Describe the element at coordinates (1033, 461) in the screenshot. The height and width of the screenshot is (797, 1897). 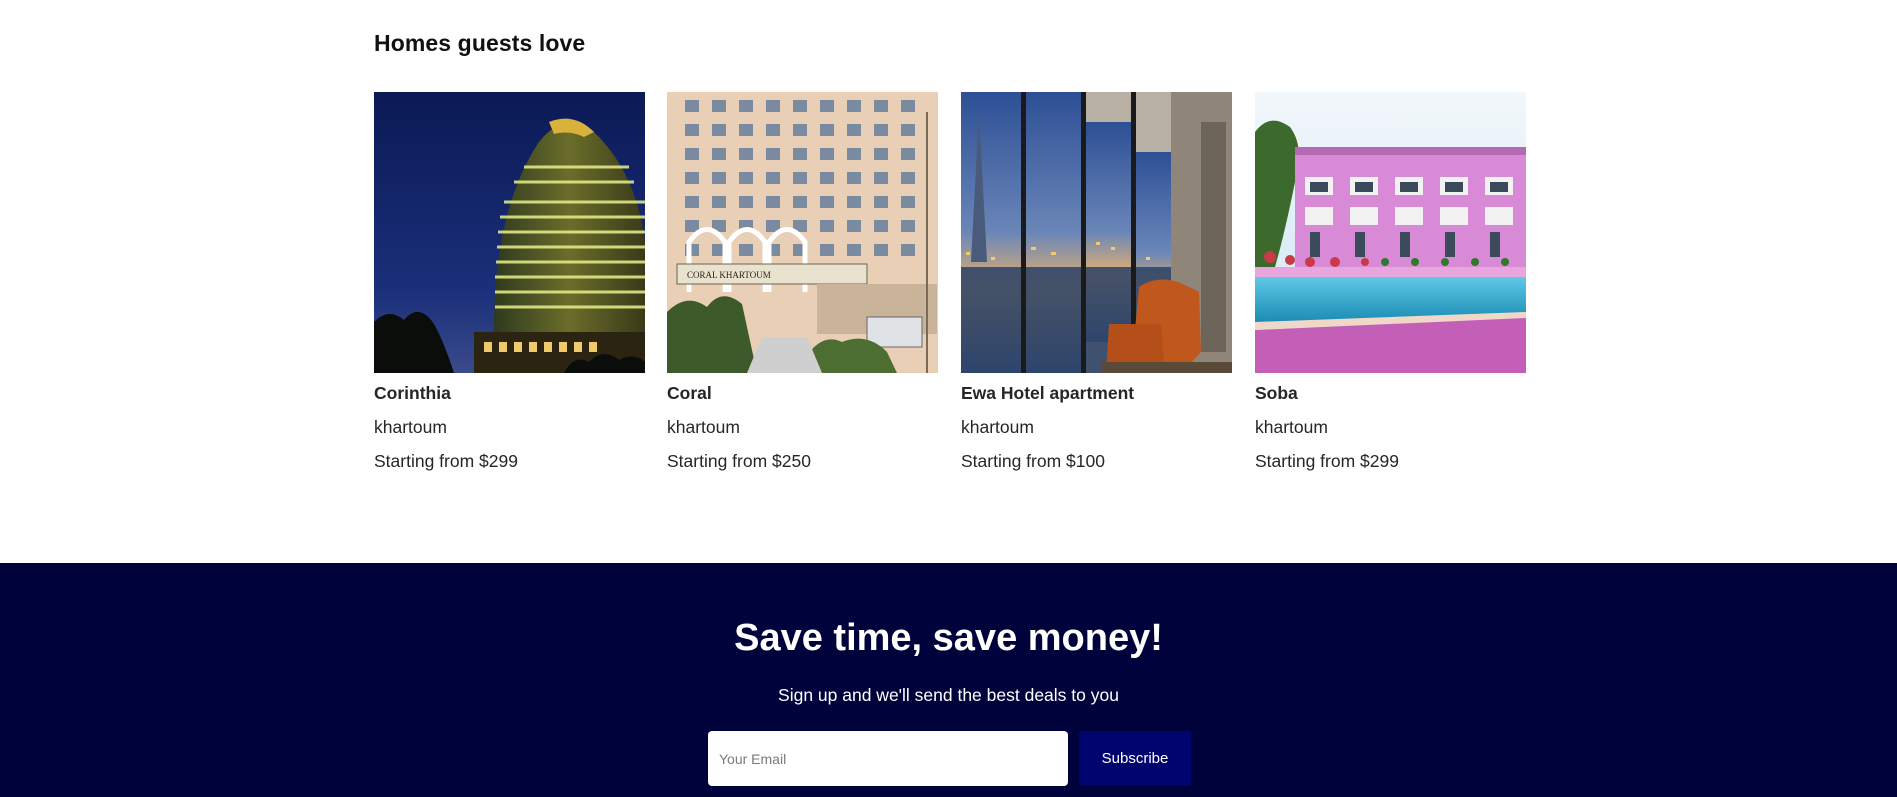
I see `hotel-price: Starting from $100` at that location.